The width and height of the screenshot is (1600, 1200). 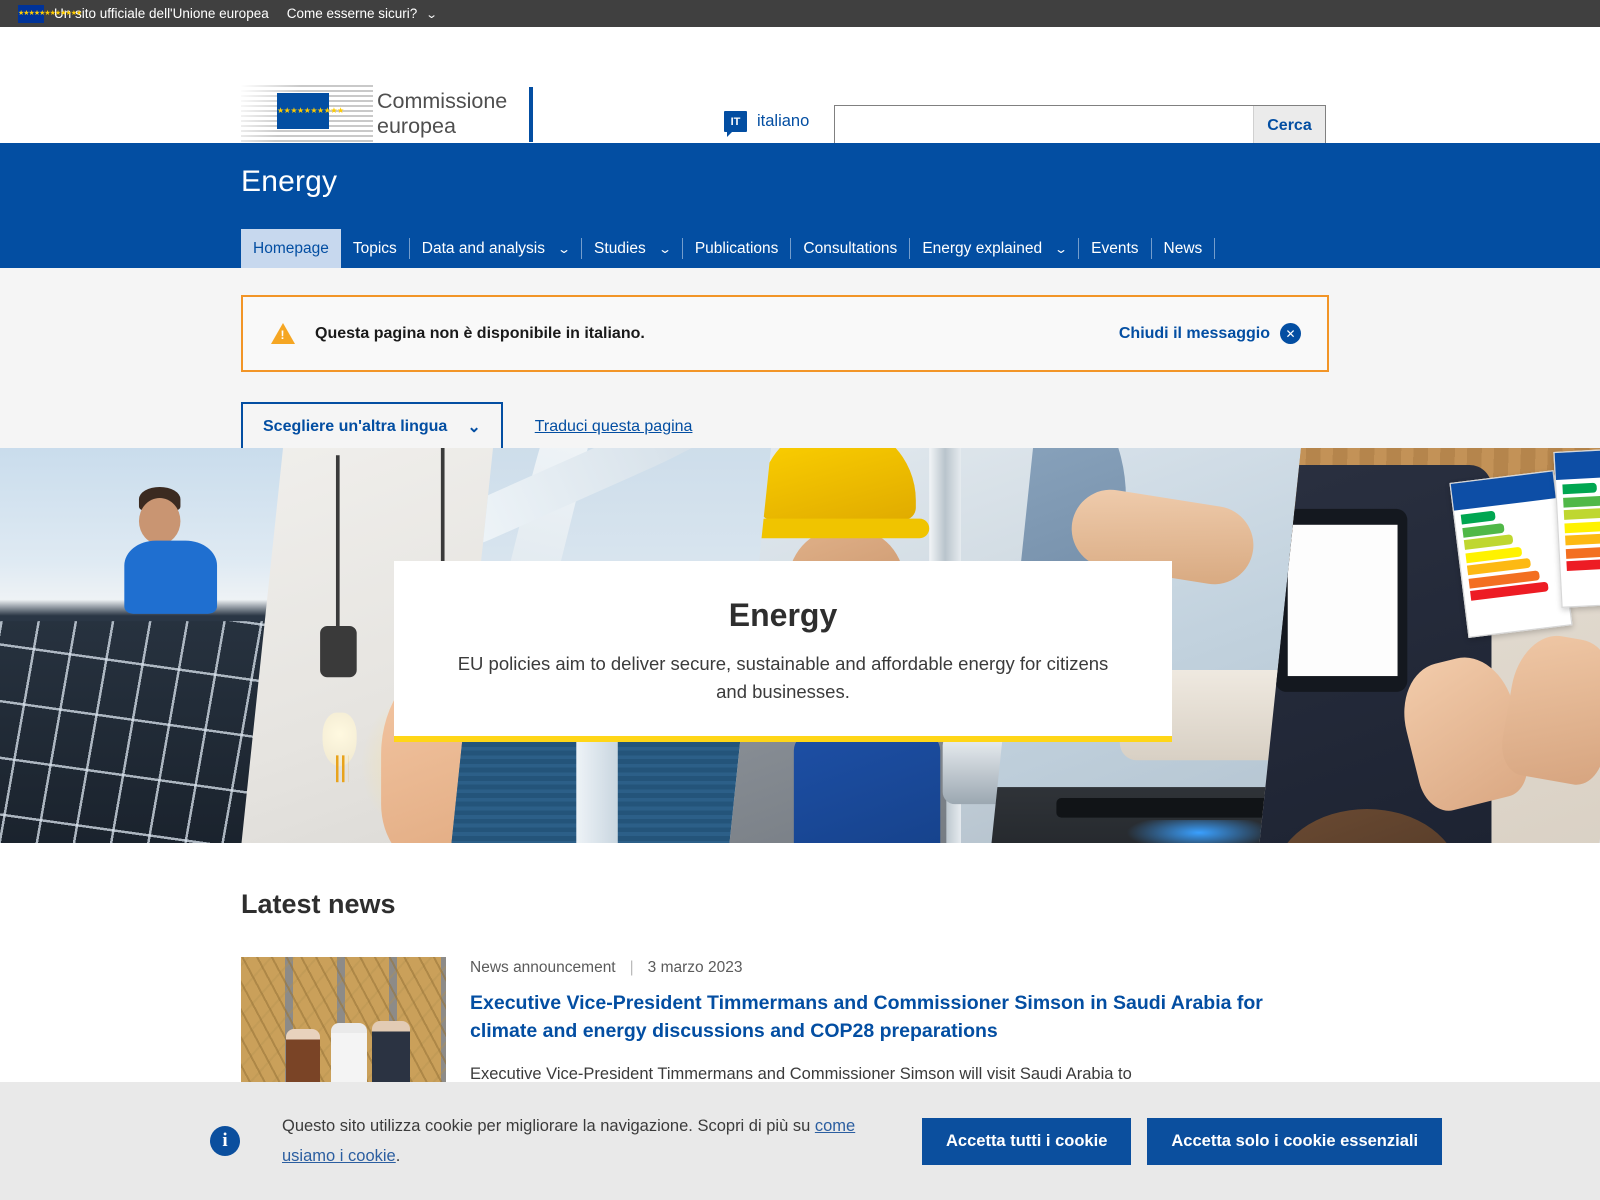 What do you see at coordinates (355, 426) in the screenshot?
I see `choose-language-label: Scegliere un'altra lingua` at bounding box center [355, 426].